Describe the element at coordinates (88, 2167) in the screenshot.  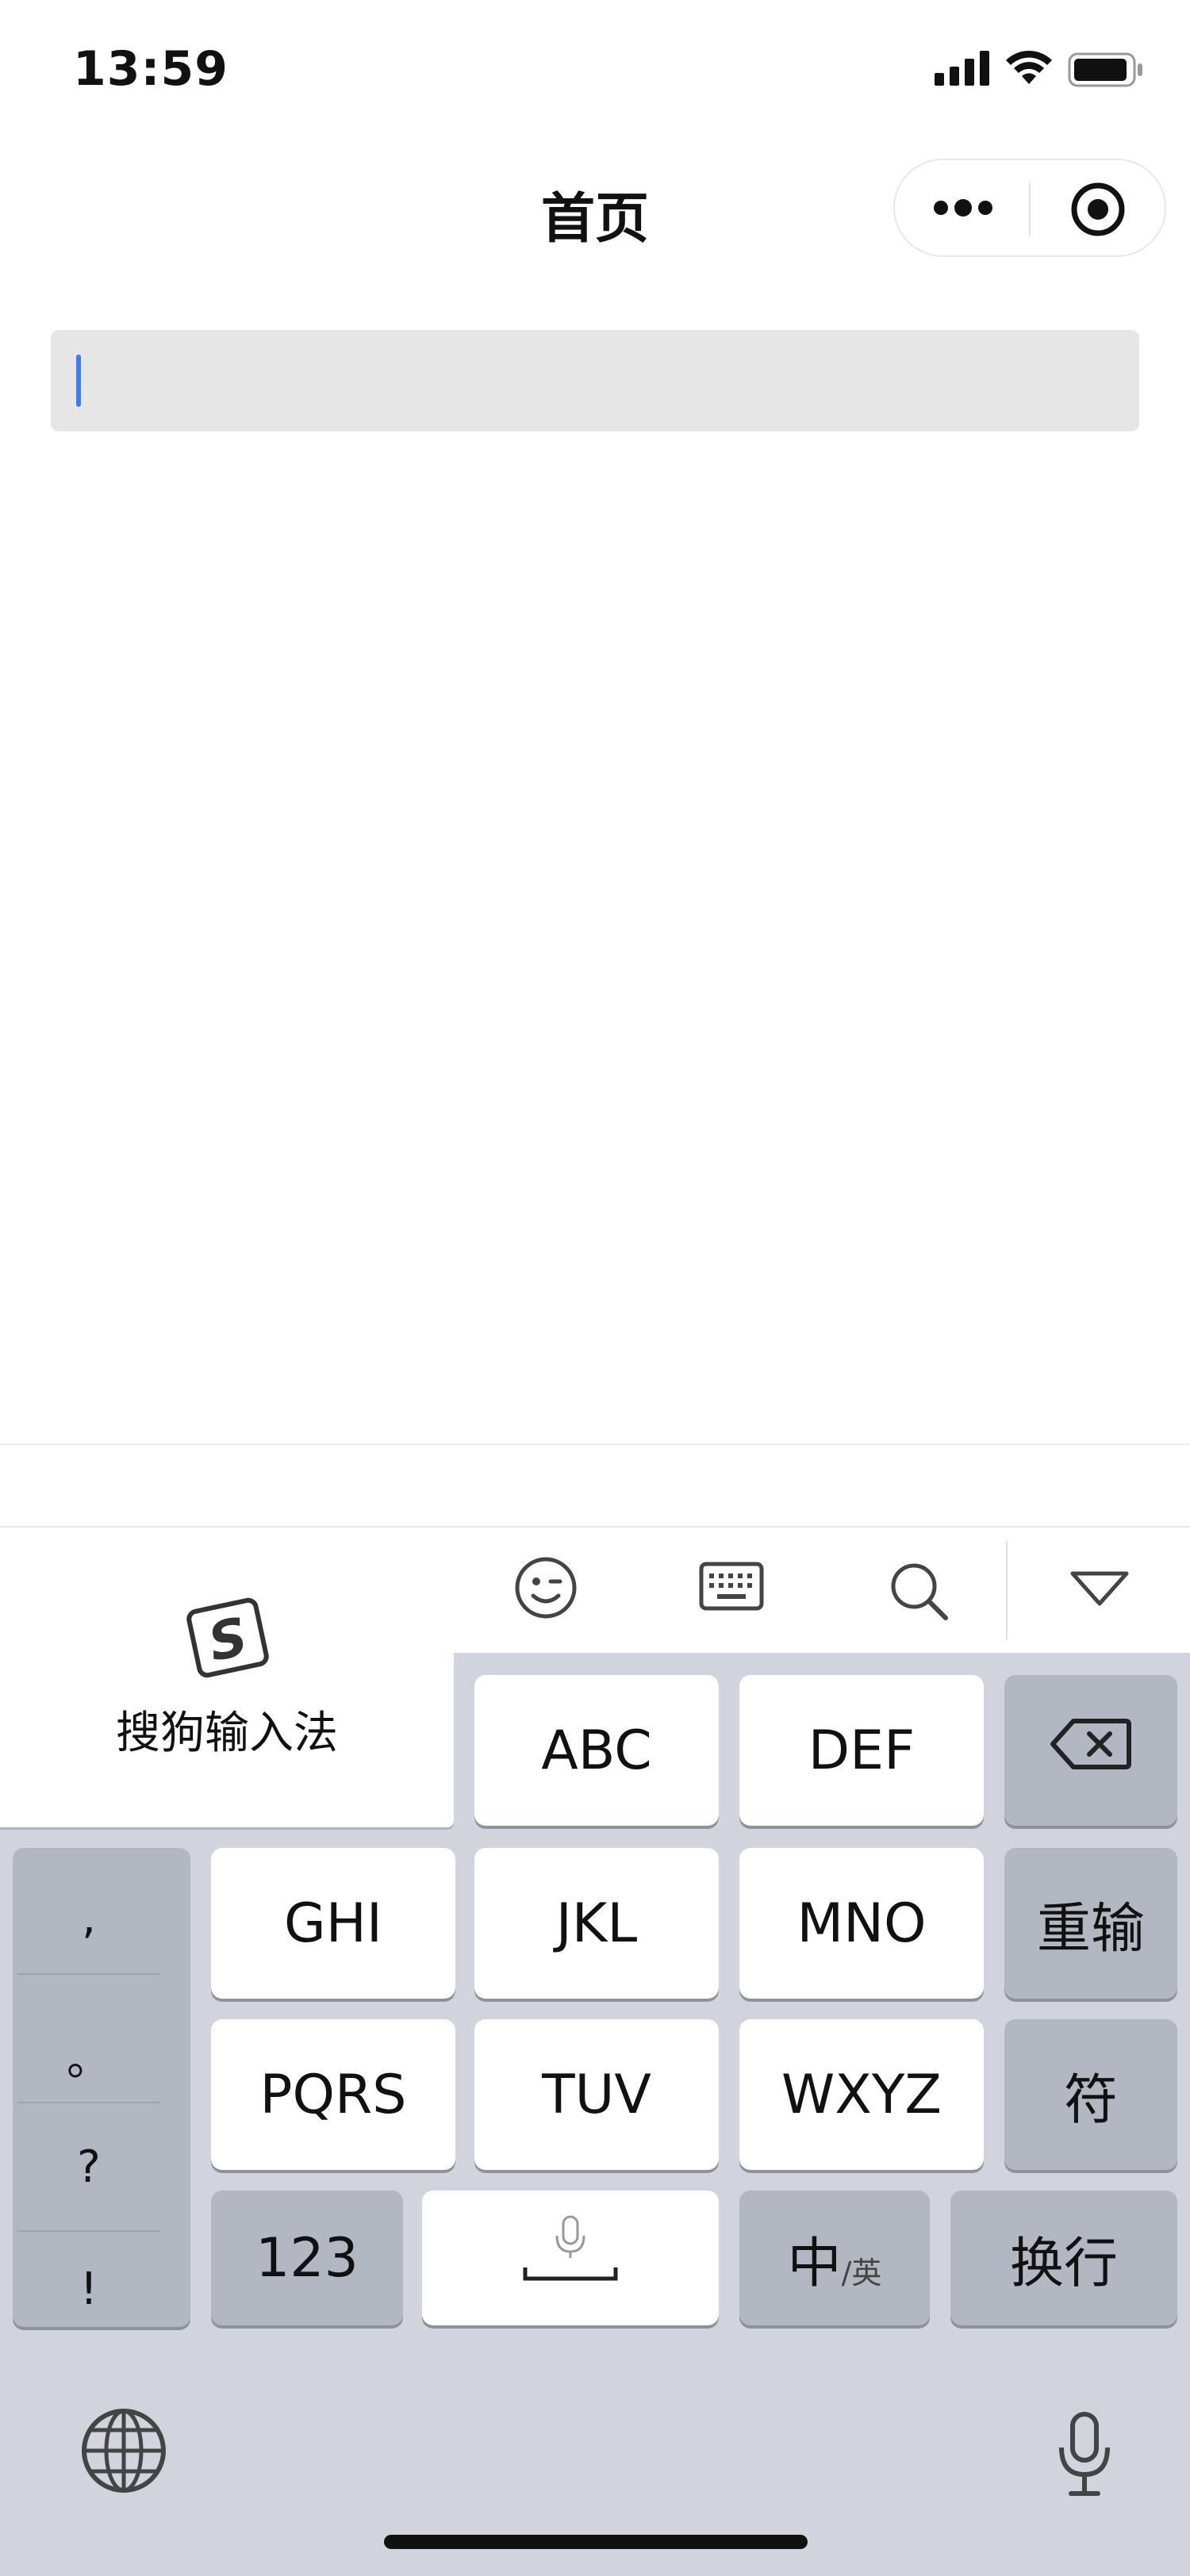
I see `punct-question-key: ?` at that location.